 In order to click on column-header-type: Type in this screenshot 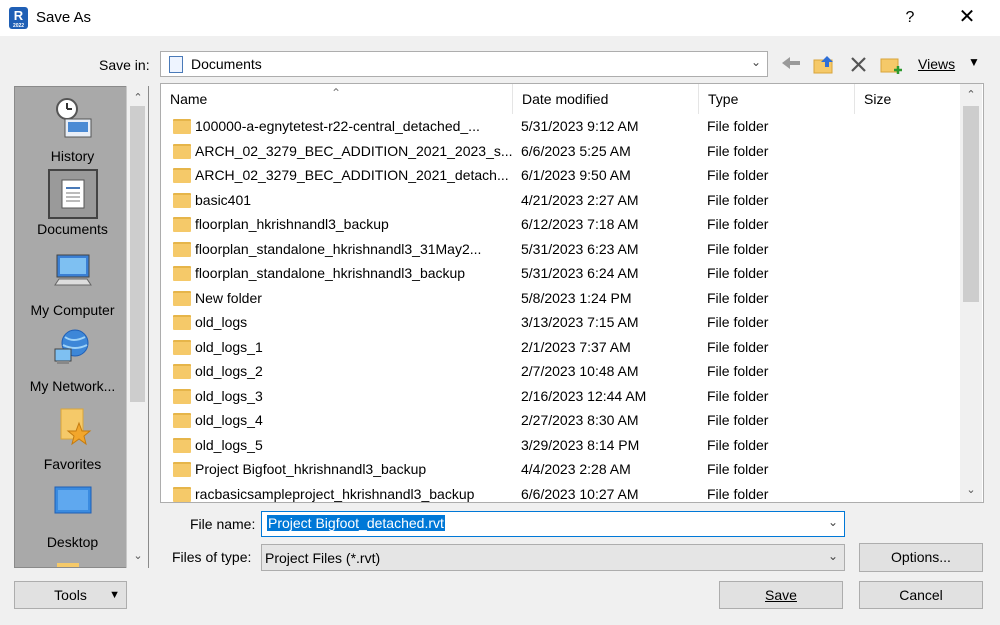, I will do `click(777, 99)`.